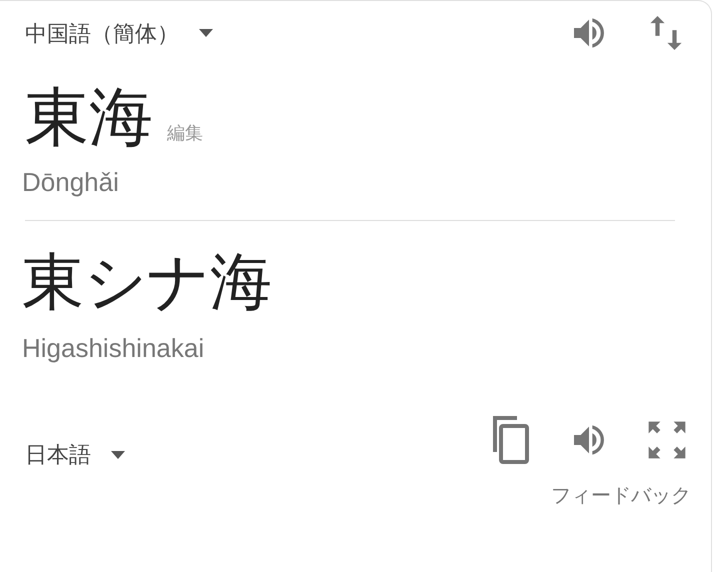 Image resolution: width=716 pixels, height=572 pixels. What do you see at coordinates (70, 182) in the screenshot?
I see `source-romanization: Dōnghǎi` at bounding box center [70, 182].